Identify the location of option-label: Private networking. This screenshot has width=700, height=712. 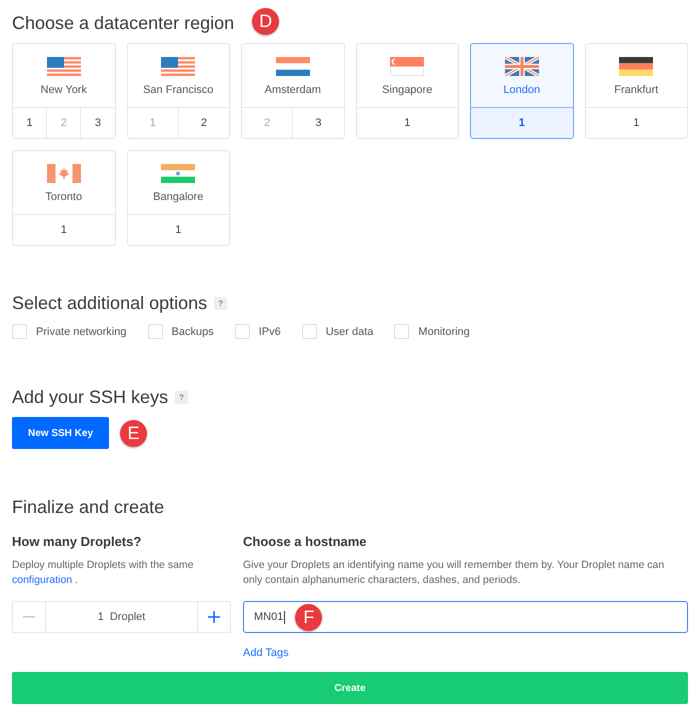
(81, 332).